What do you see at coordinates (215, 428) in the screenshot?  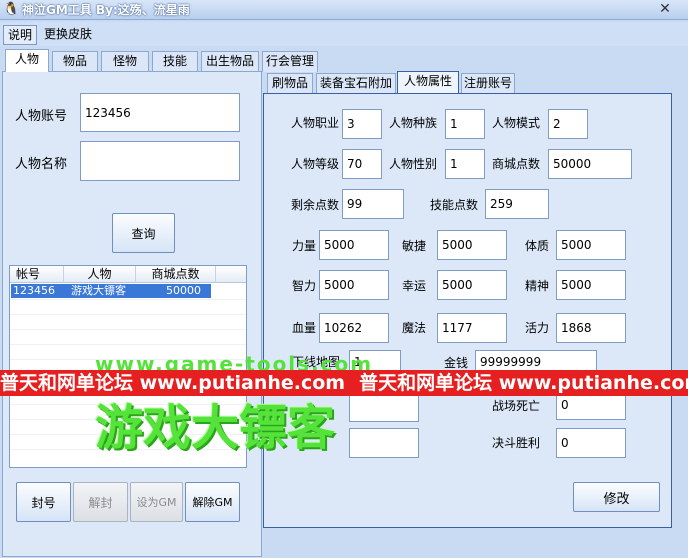 I see `watermark-big-text: 游戏大镖客` at bounding box center [215, 428].